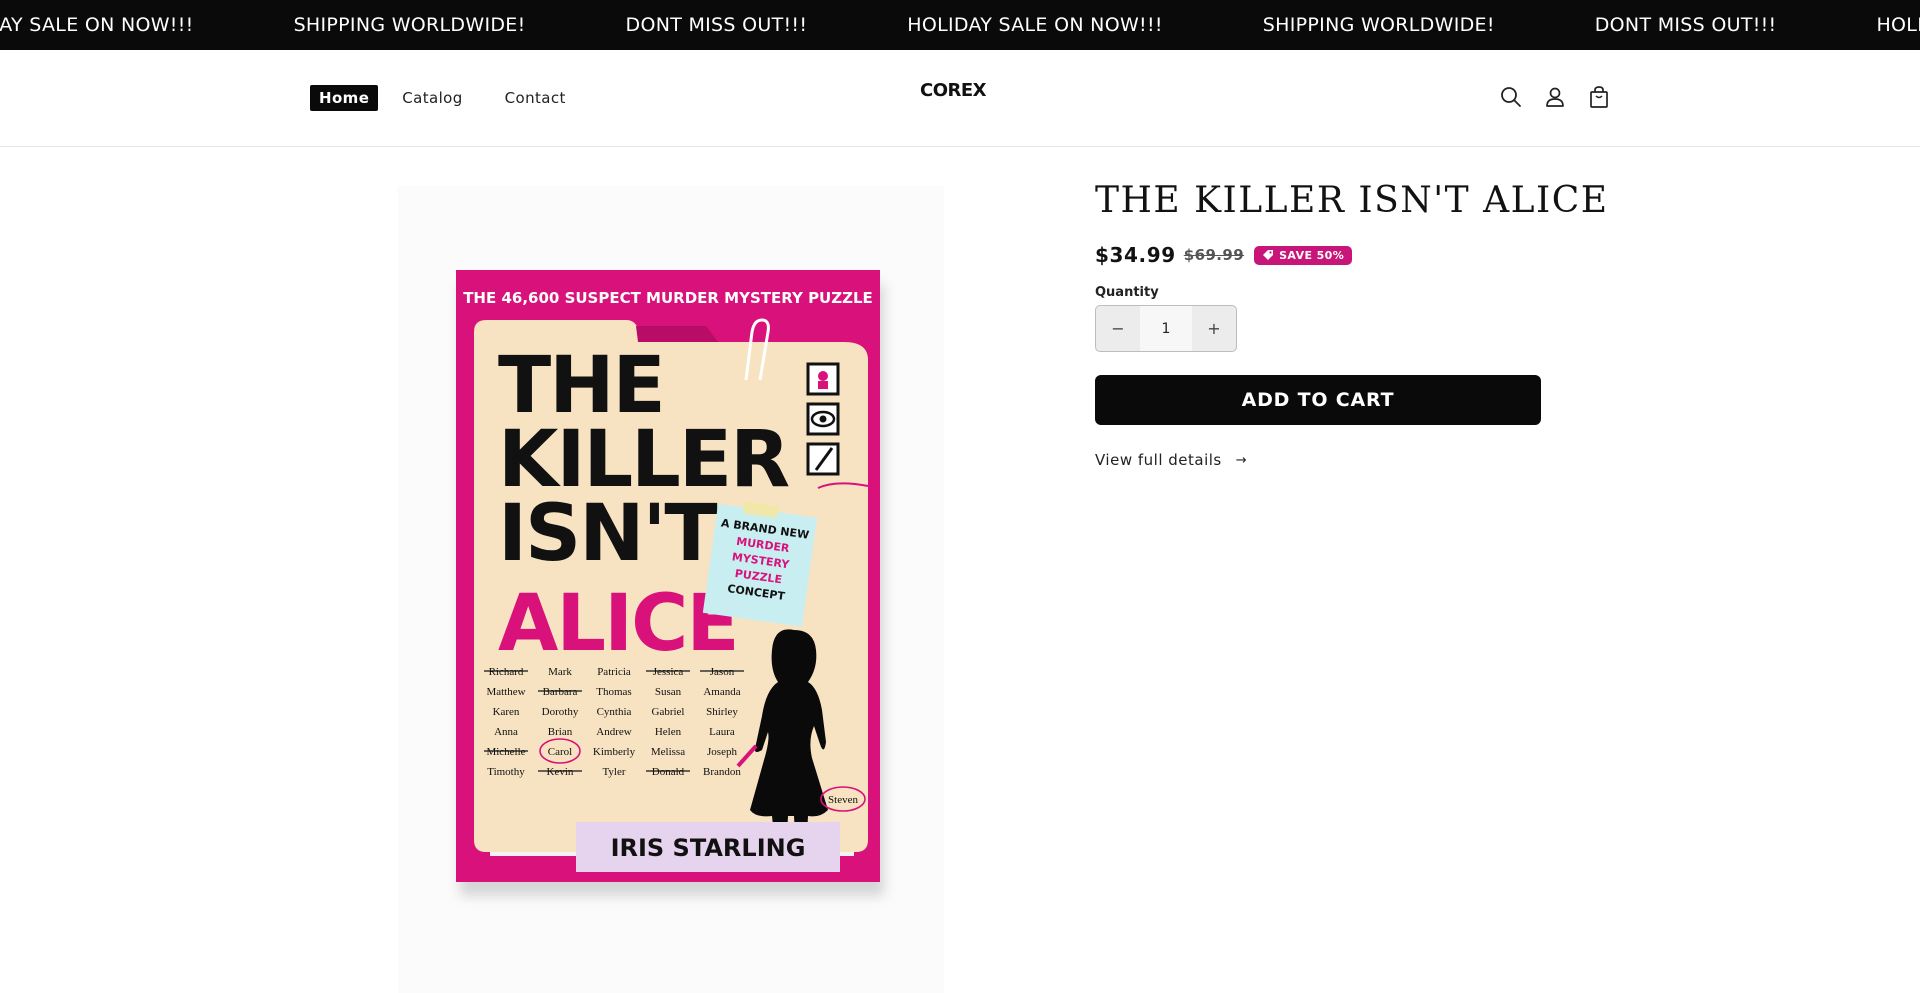 The image size is (1920, 993). I want to click on cover-title-accent: ALICE, so click(618, 624).